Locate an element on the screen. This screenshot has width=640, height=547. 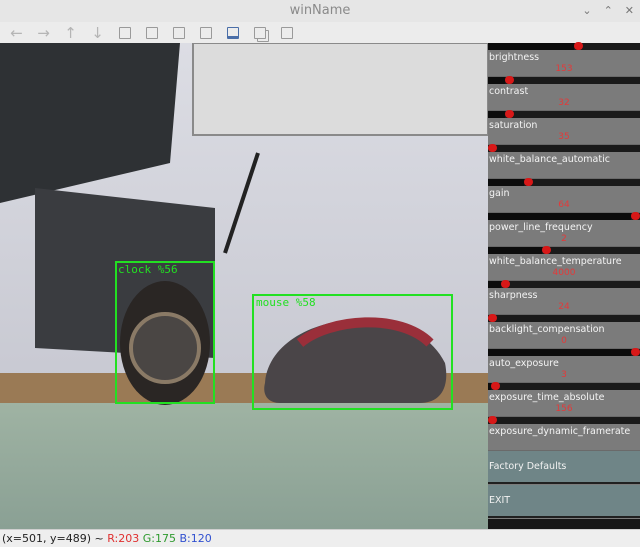
trackbar-value: 64 is located at coordinates (564, 205).